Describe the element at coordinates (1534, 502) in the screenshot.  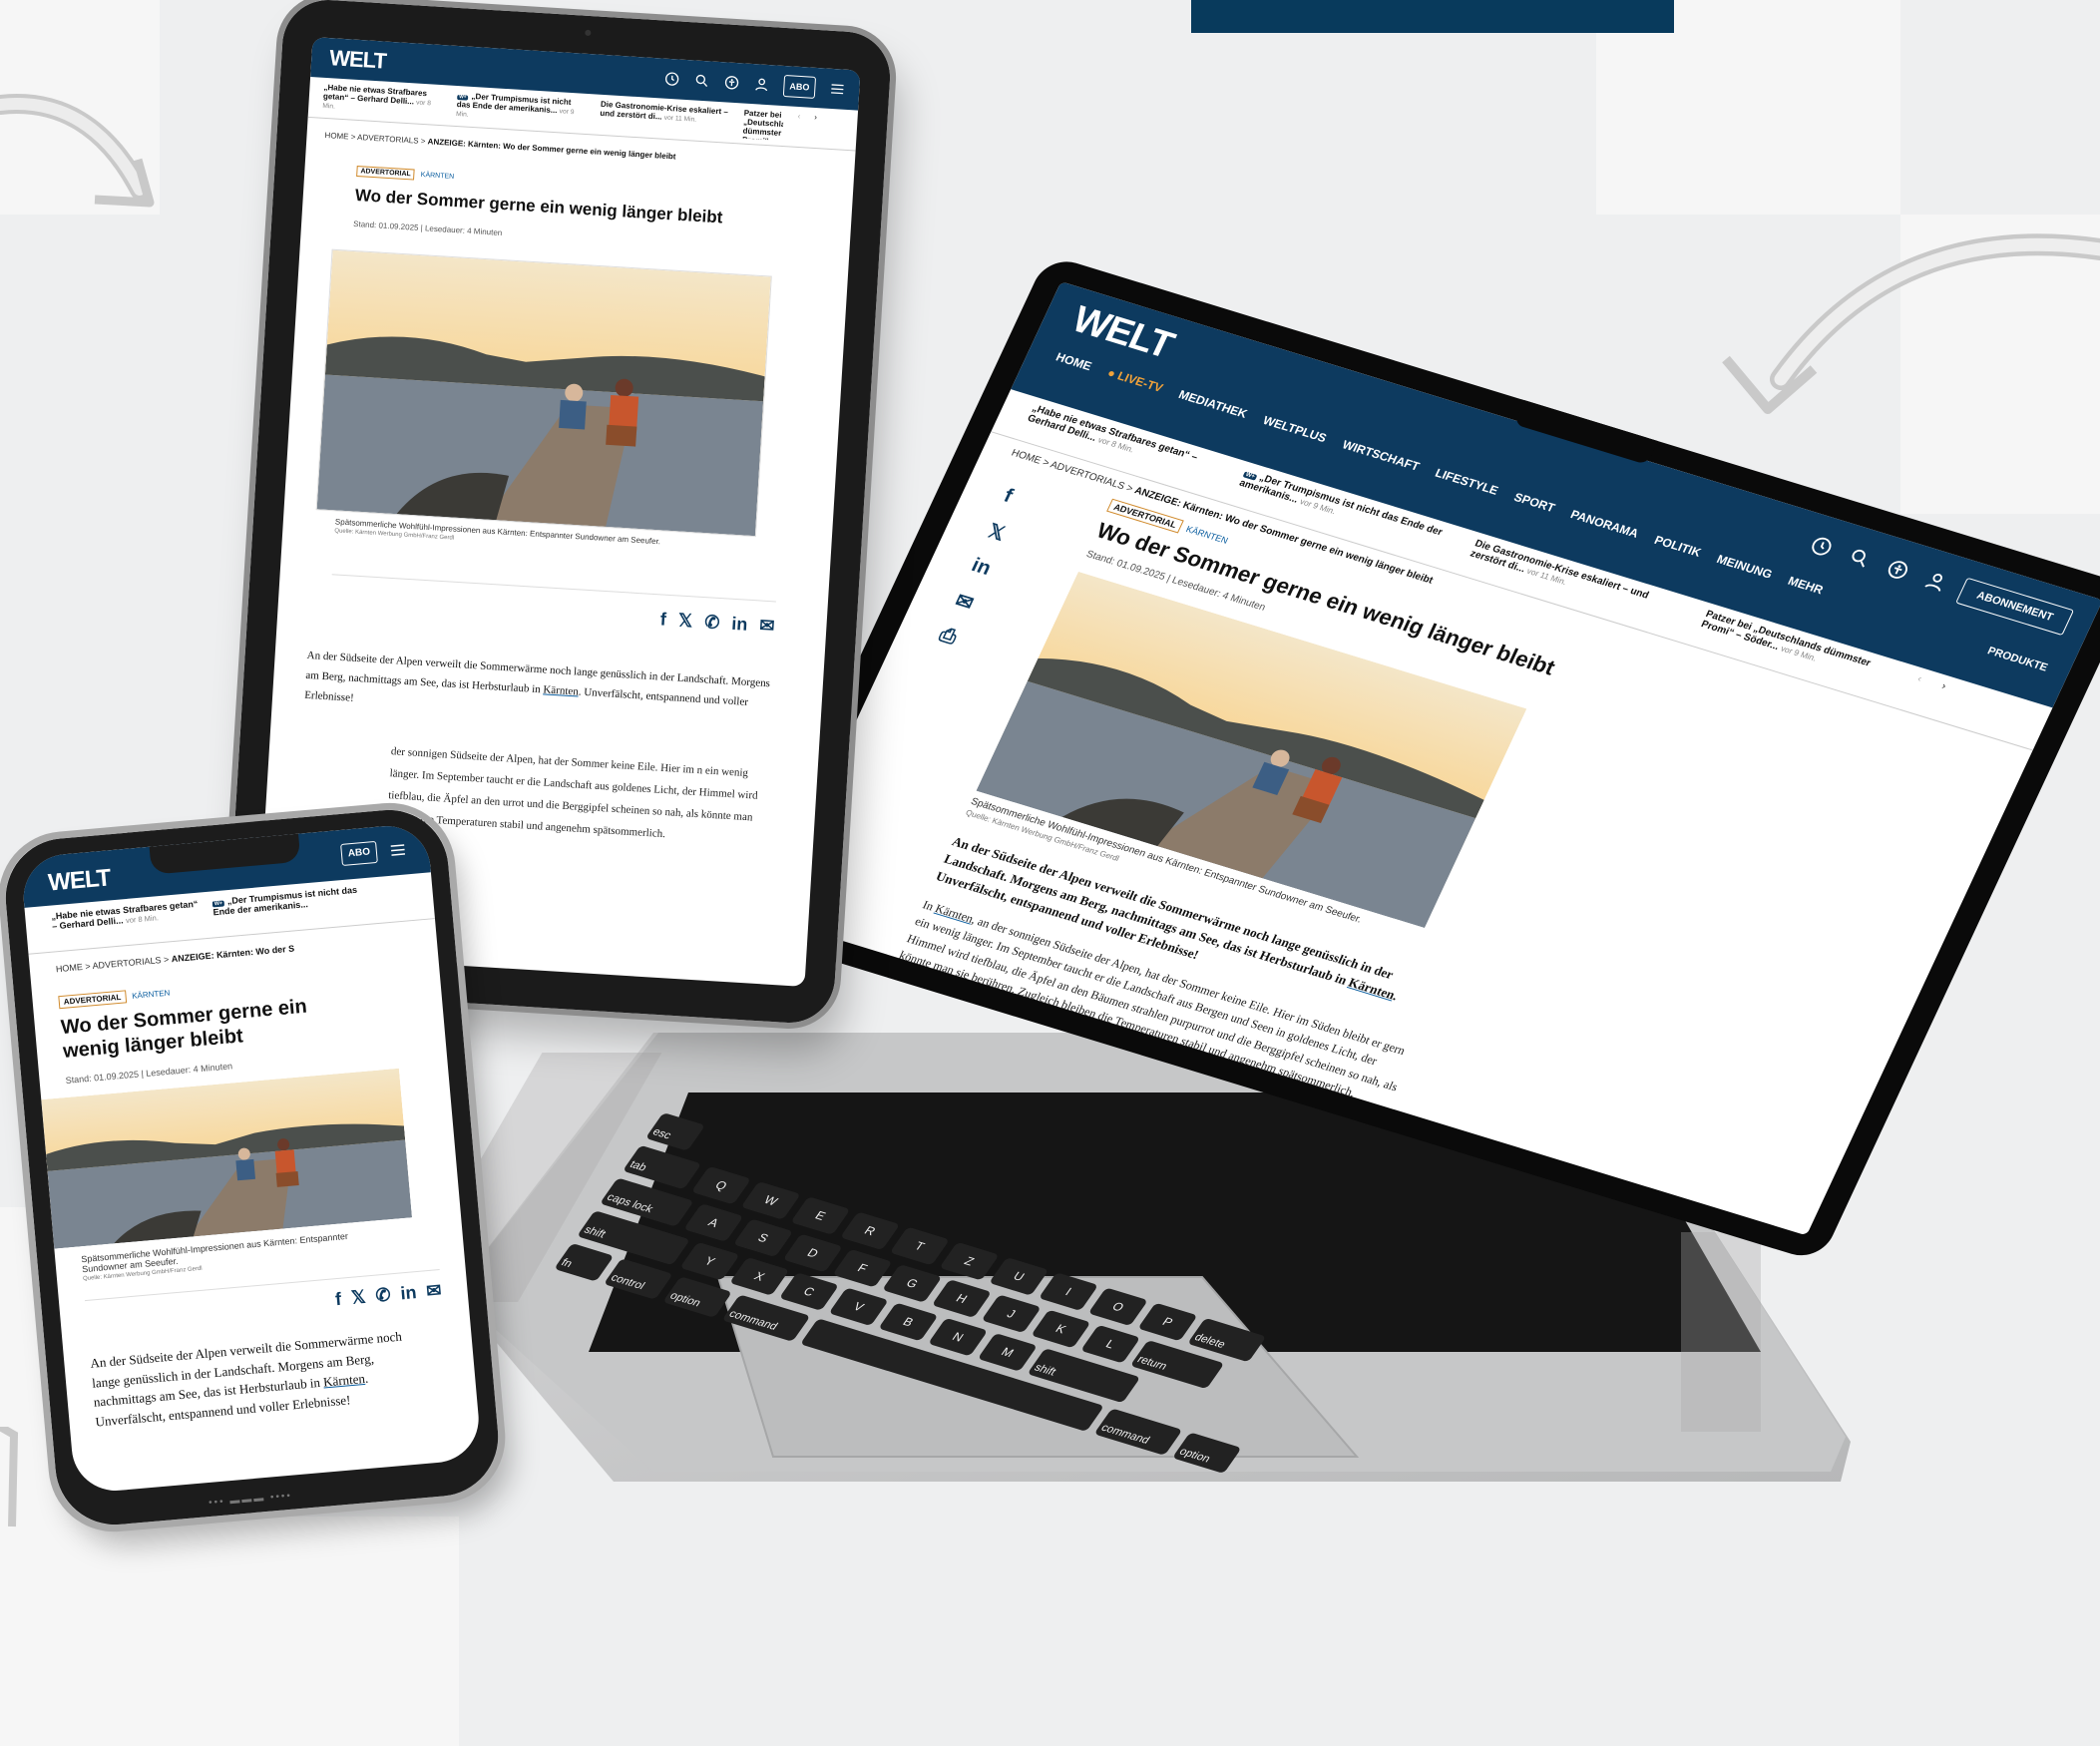
I see `nav-sport: SPORT` at that location.